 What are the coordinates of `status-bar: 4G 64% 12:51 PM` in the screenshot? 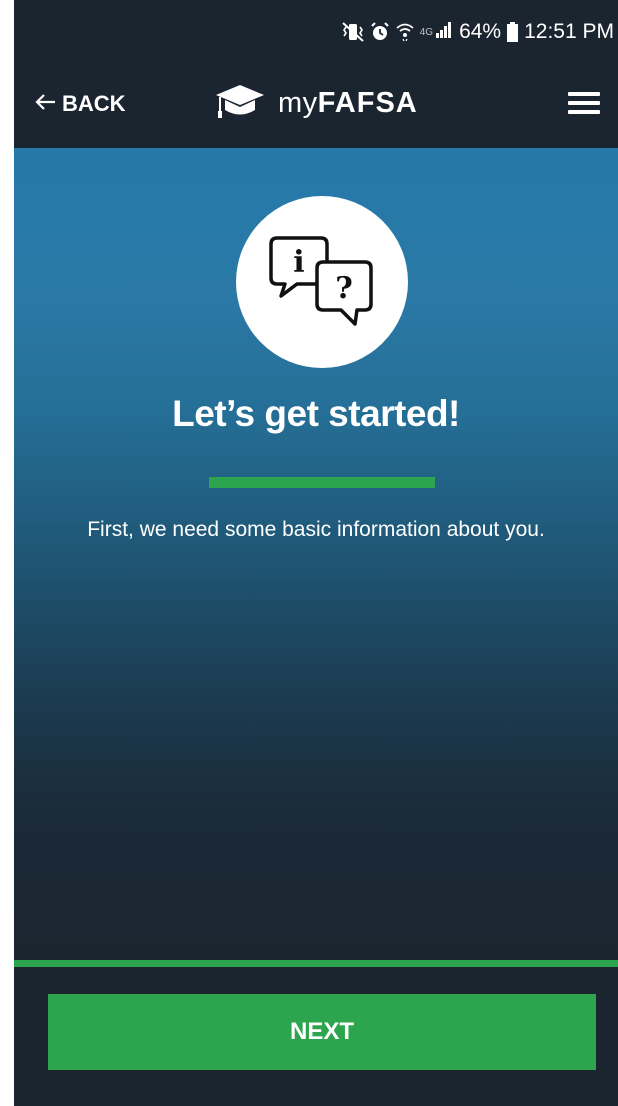 It's located at (316, 32).